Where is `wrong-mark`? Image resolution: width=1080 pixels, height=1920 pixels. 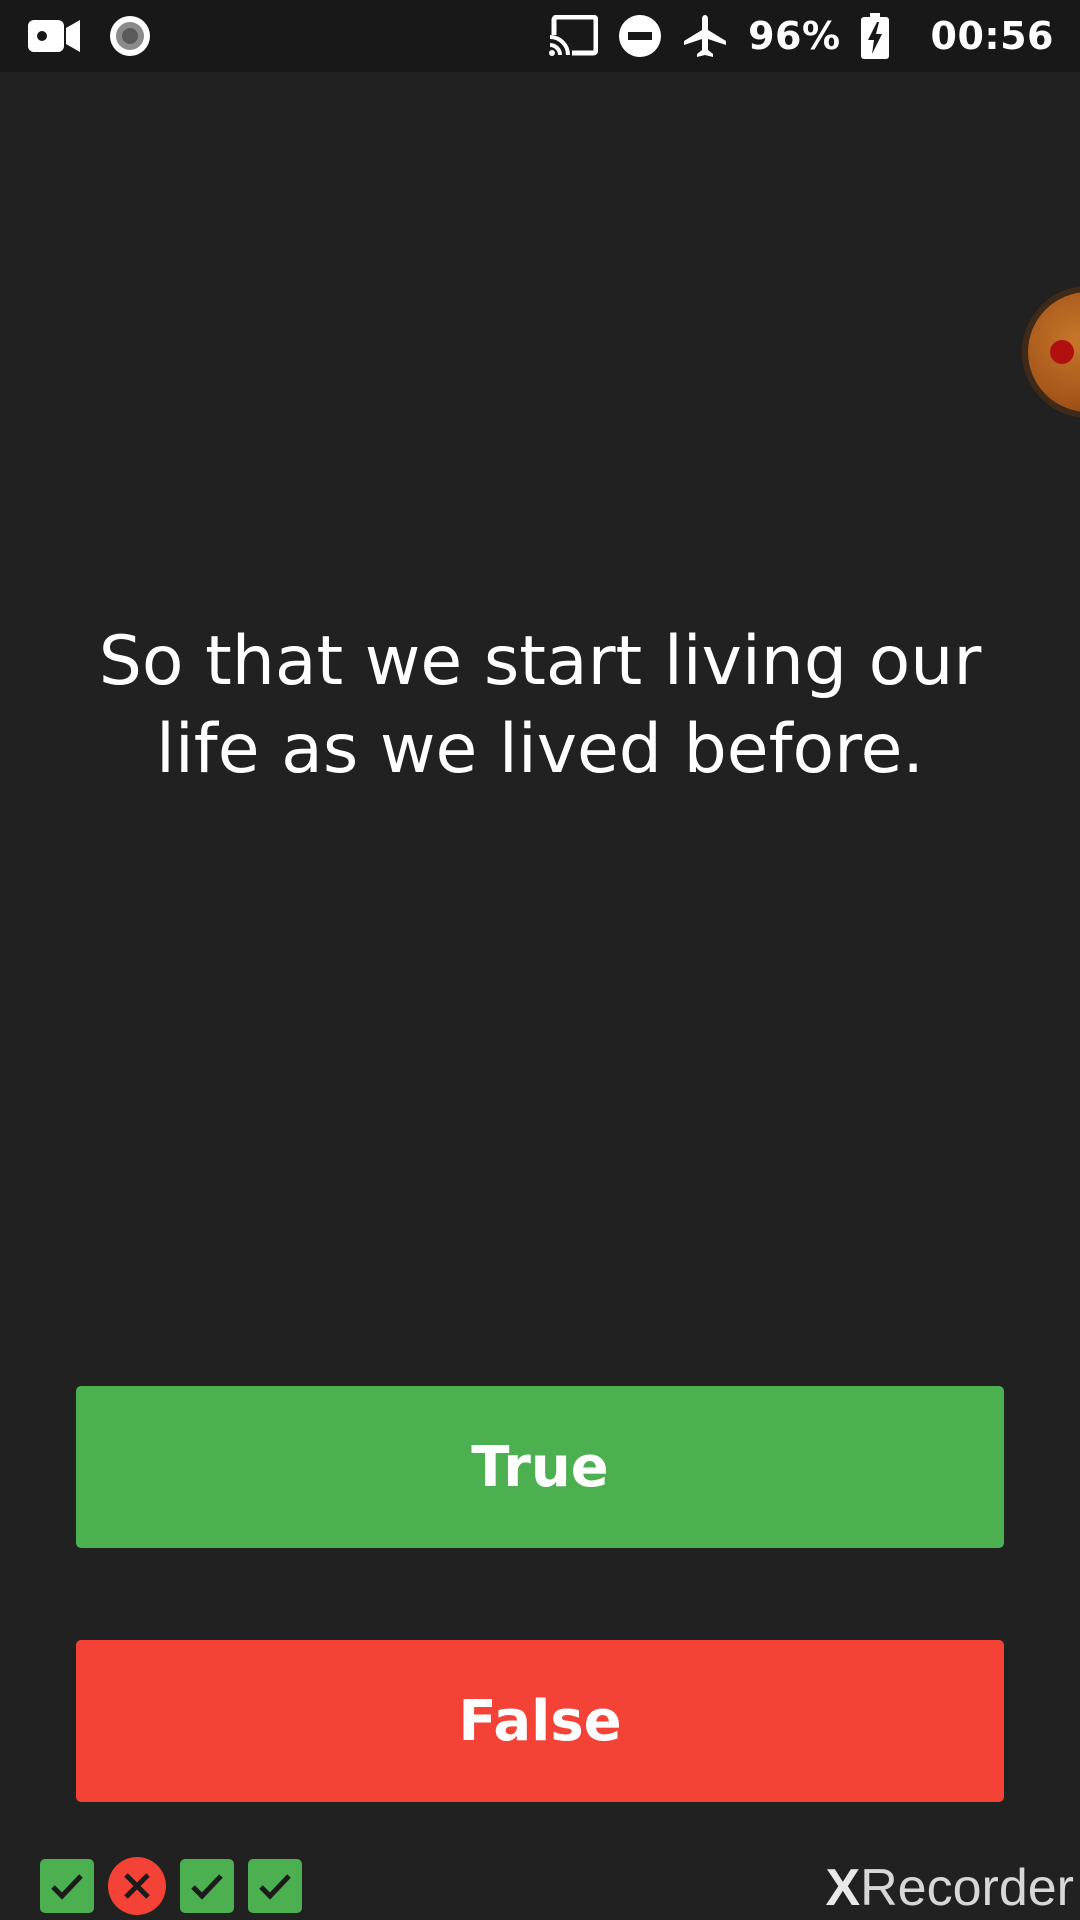
wrong-mark is located at coordinates (137, 1886).